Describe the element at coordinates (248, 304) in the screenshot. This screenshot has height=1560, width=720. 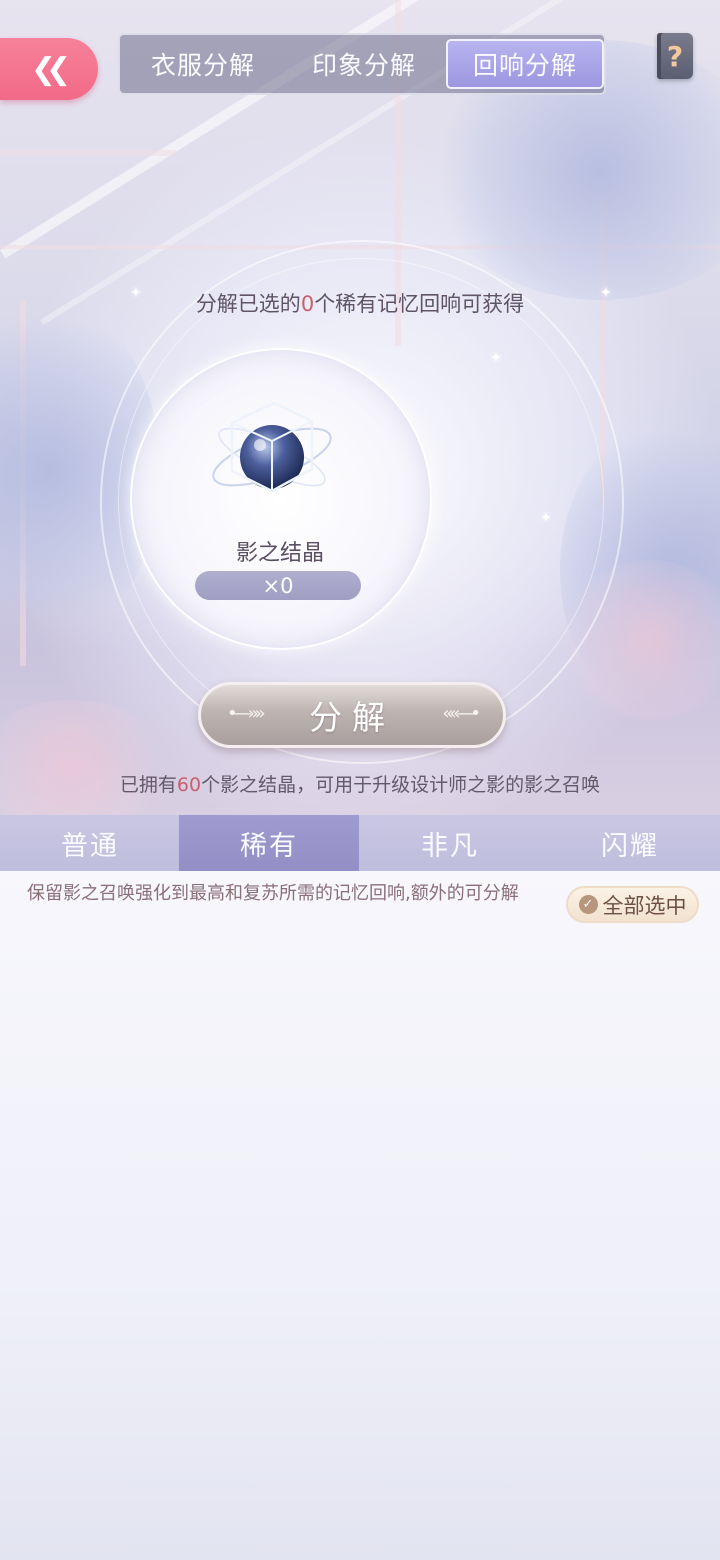
I see `gain-info-prefix: 分解已选的` at that location.